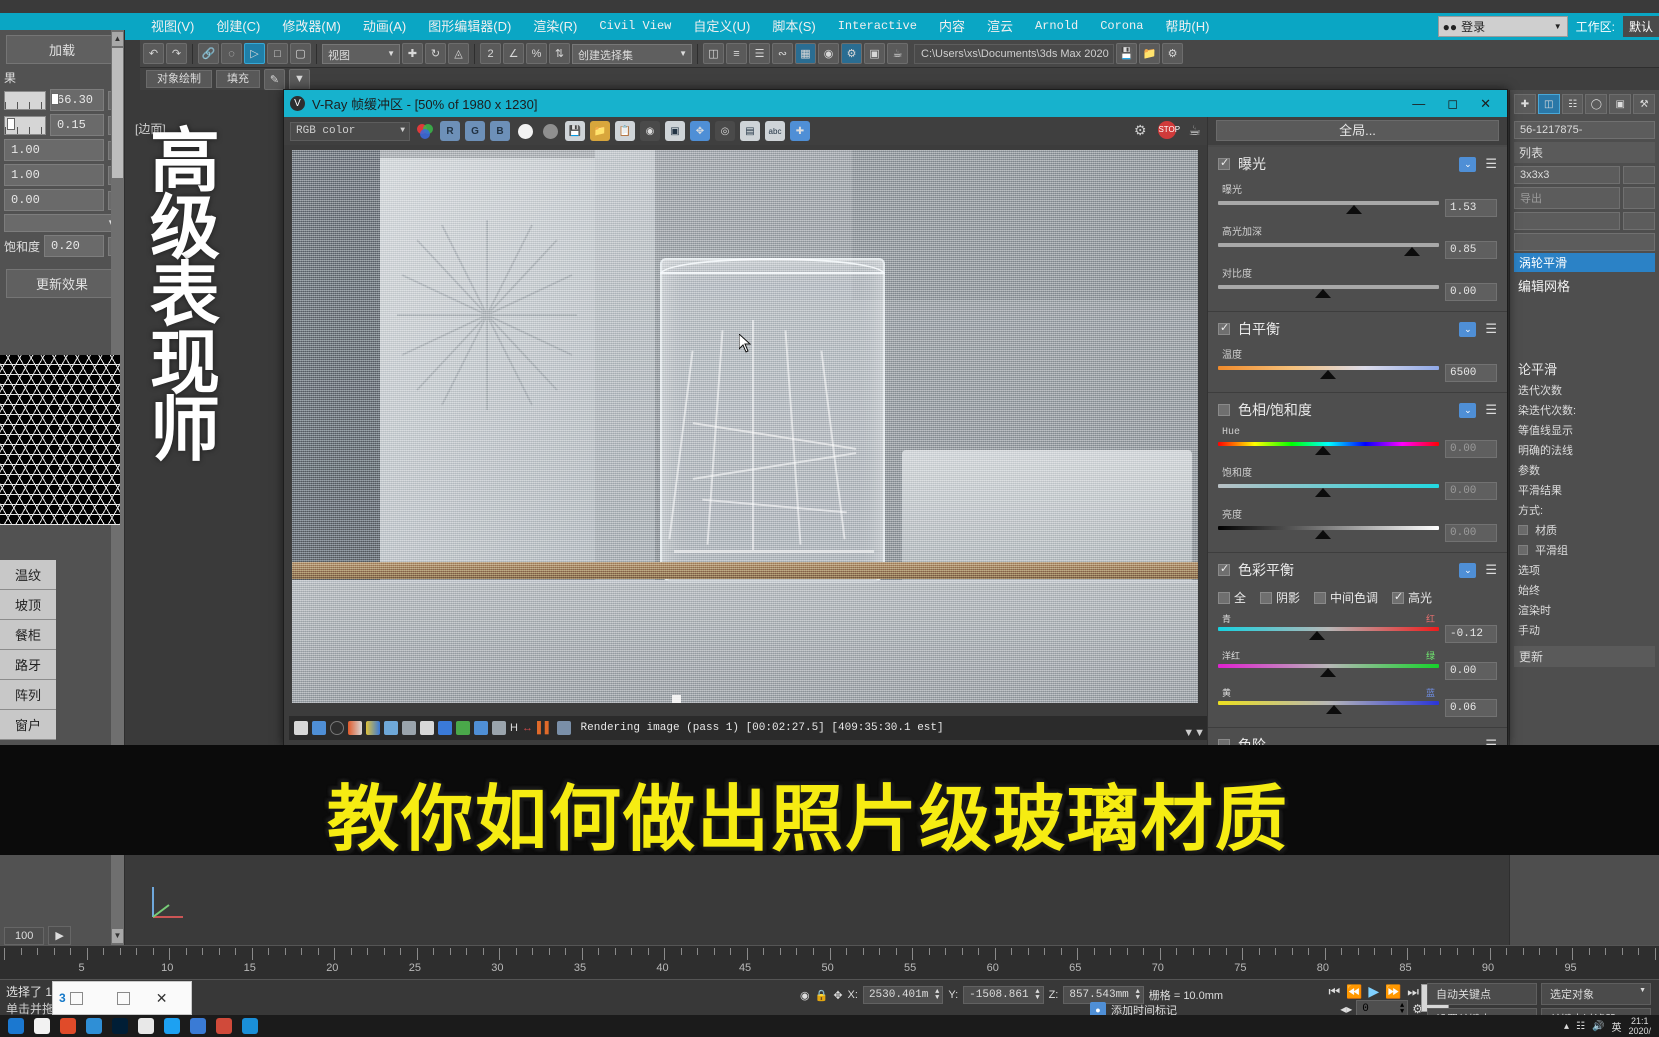  Describe the element at coordinates (463, 728) in the screenshot. I see `status-green-icon` at that location.